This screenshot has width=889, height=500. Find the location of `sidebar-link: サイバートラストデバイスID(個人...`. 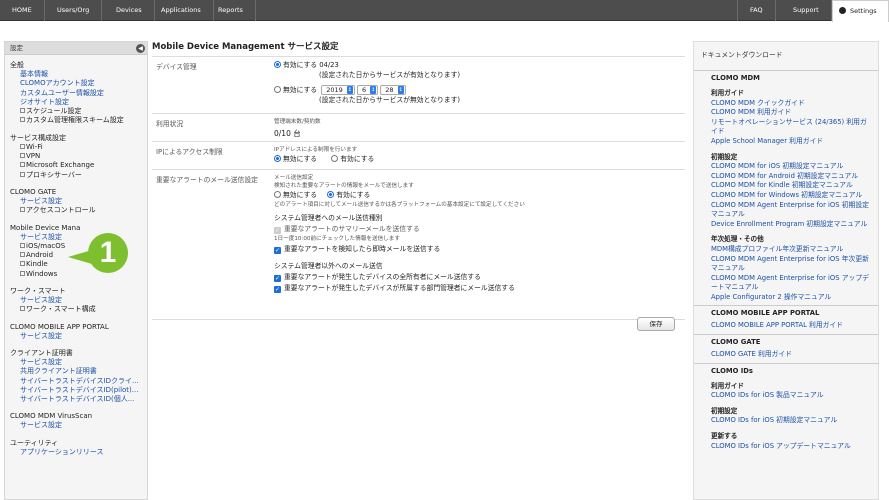

sidebar-link: サイバートラストデバイスID(個人... is located at coordinates (78, 399).